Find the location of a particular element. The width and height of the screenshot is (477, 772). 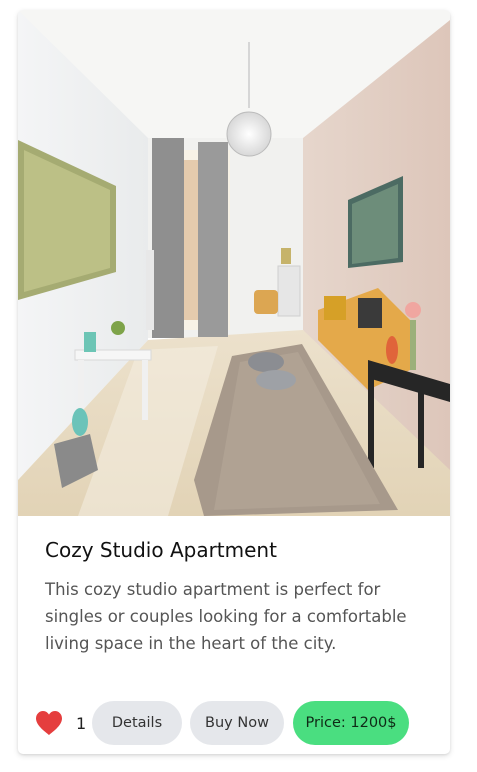

details-button: Details is located at coordinates (137, 723).